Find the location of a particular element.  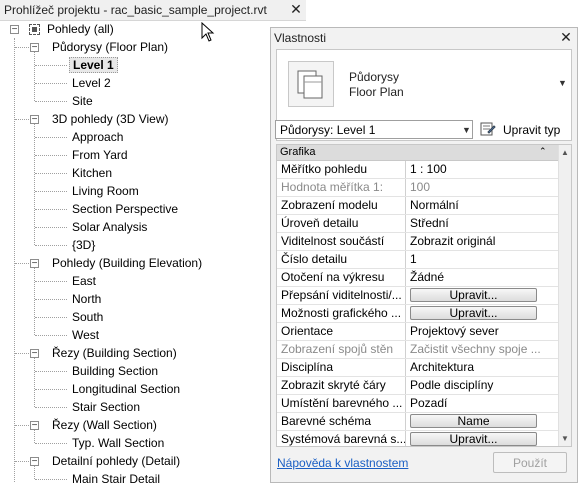

tree-item: Site is located at coordinates (82, 101).